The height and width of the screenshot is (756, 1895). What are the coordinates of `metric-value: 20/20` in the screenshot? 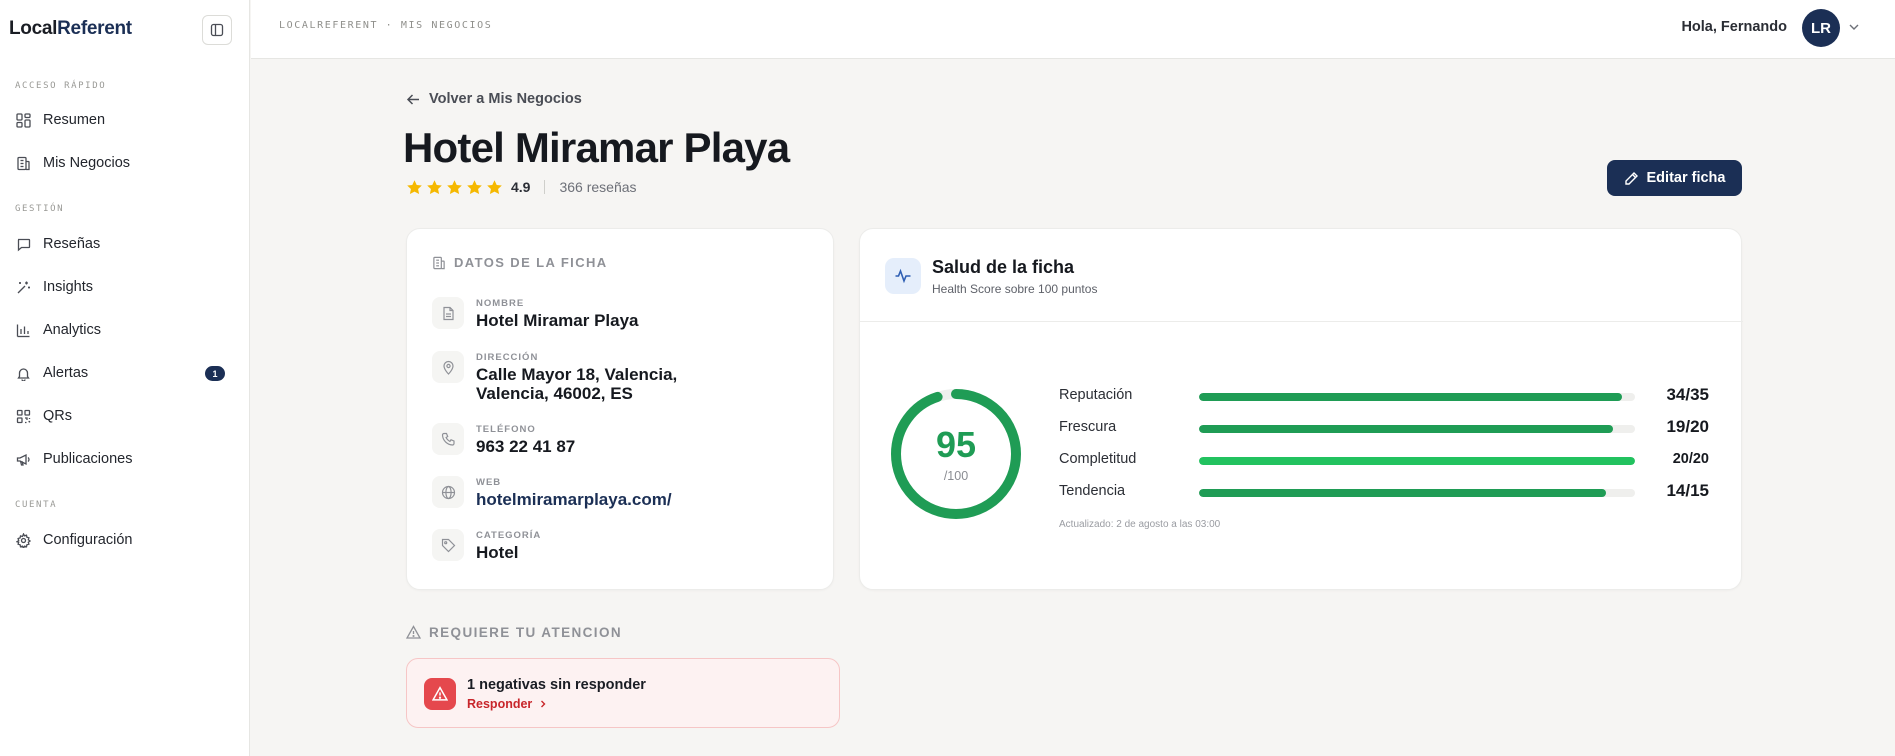 It's located at (1690, 459).